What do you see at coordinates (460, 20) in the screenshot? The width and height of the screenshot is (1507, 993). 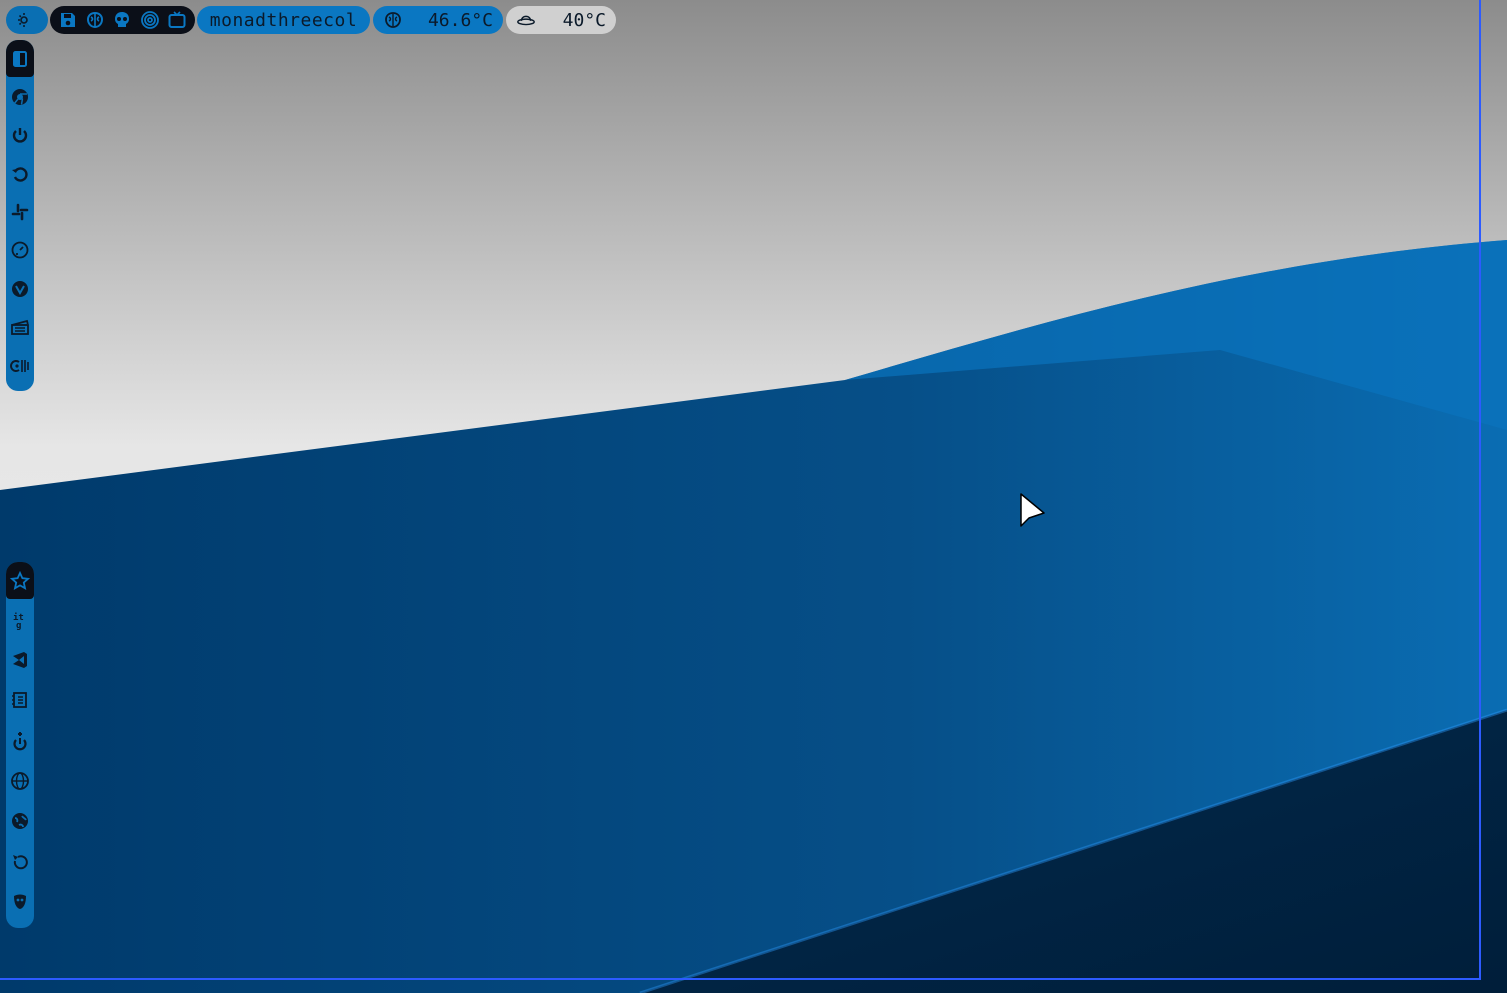 I see `cpu-temp-value: 46.6°C` at bounding box center [460, 20].